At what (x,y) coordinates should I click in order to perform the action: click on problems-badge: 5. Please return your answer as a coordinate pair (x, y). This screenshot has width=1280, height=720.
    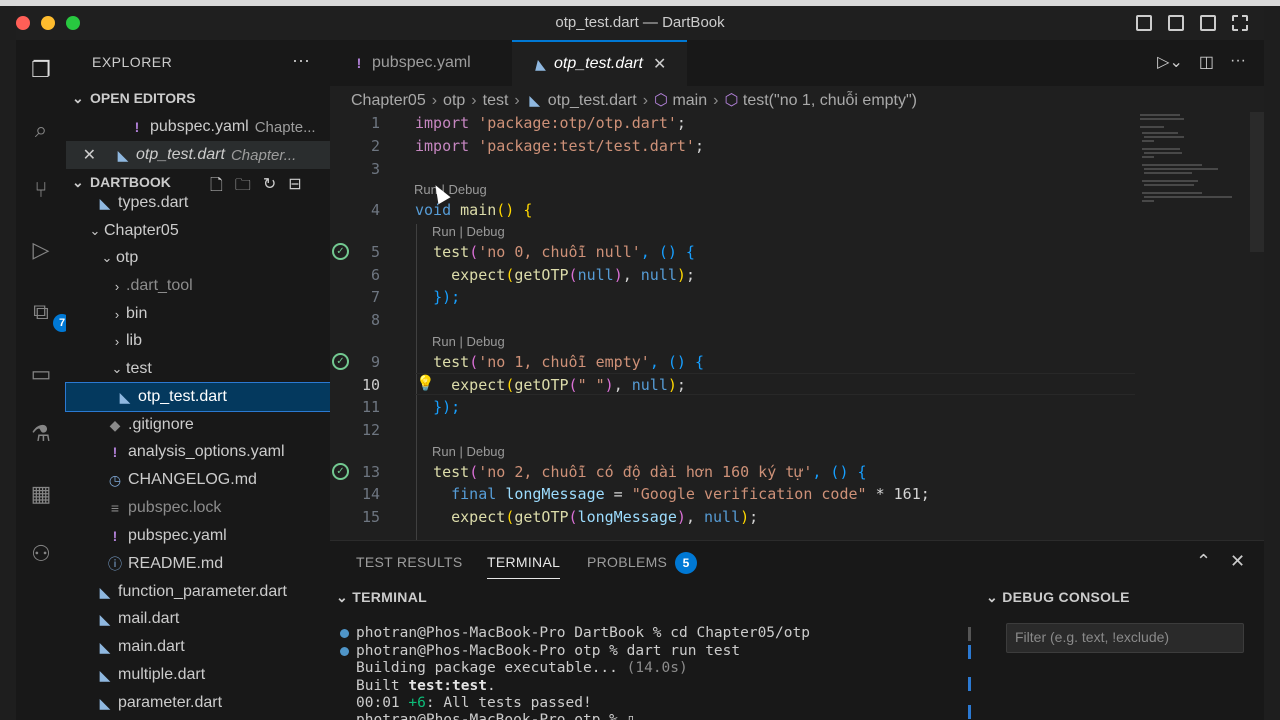
    Looking at the image, I should click on (686, 563).